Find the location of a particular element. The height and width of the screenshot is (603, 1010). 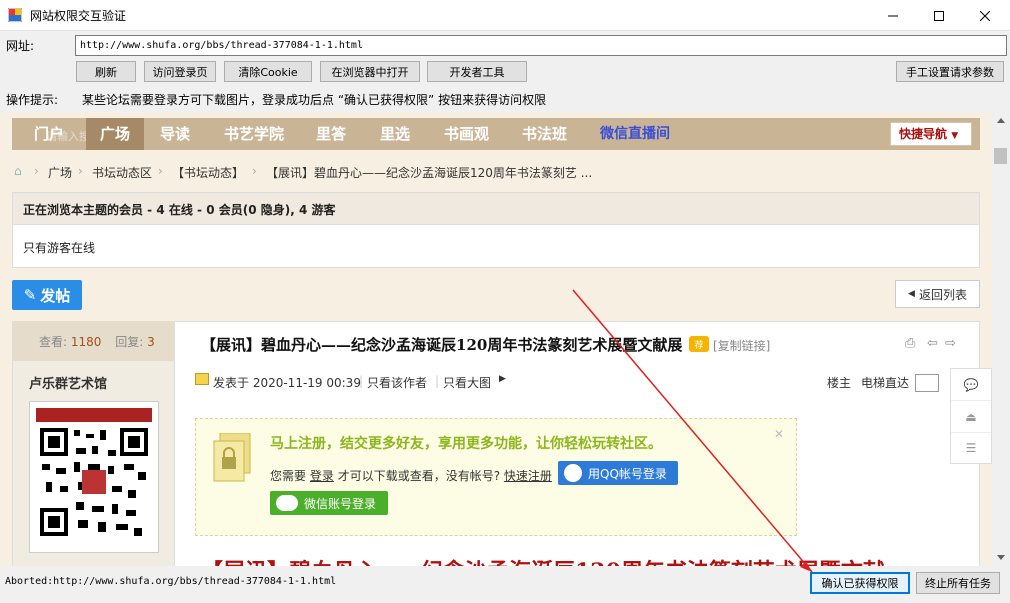

app-icon is located at coordinates (15, 15).